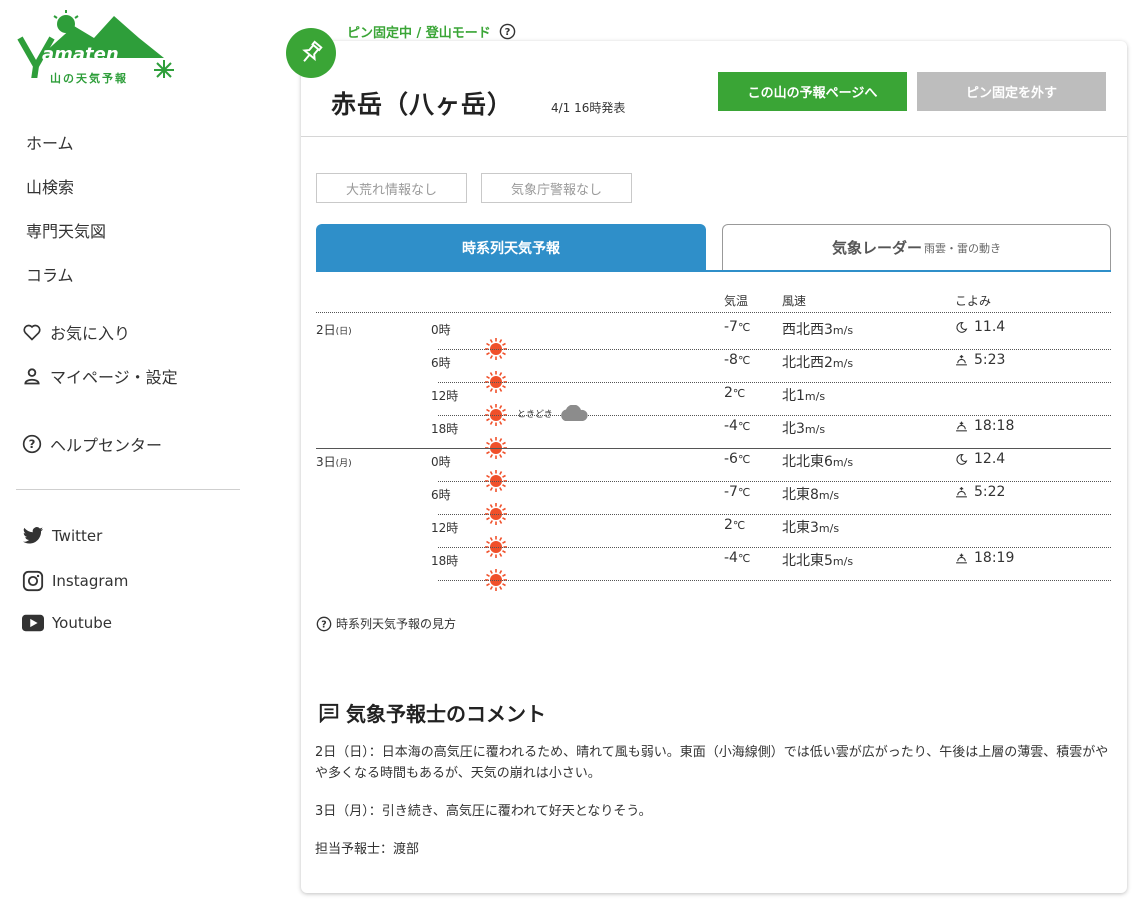 Image resolution: width=1138 pixels, height=901 pixels. Describe the element at coordinates (312, 51) in the screenshot. I see `pin-icon` at that location.